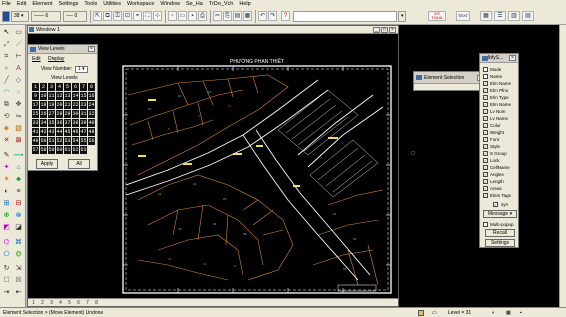 This screenshot has width=566, height=317. Describe the element at coordinates (485, 224) in the screenshot. I see `multi-popup-checkbox` at that location.